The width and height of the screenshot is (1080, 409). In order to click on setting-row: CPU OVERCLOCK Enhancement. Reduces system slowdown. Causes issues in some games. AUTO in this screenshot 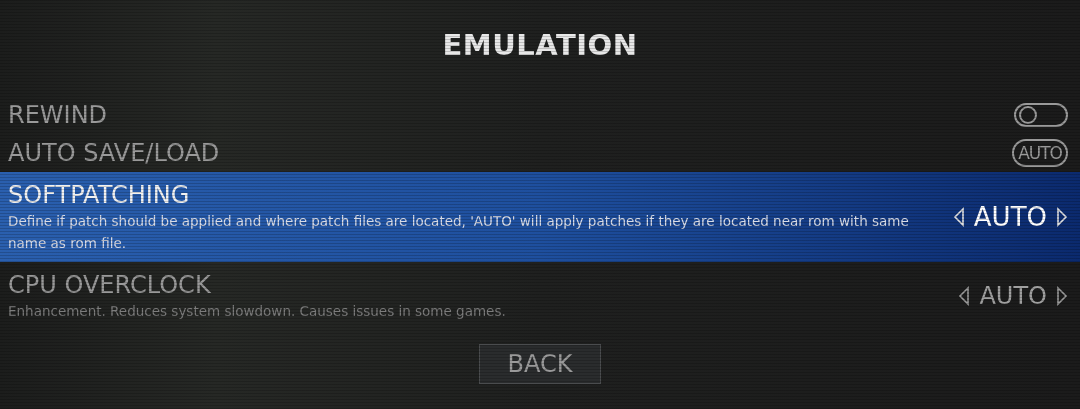, I will do `click(540, 296)`.